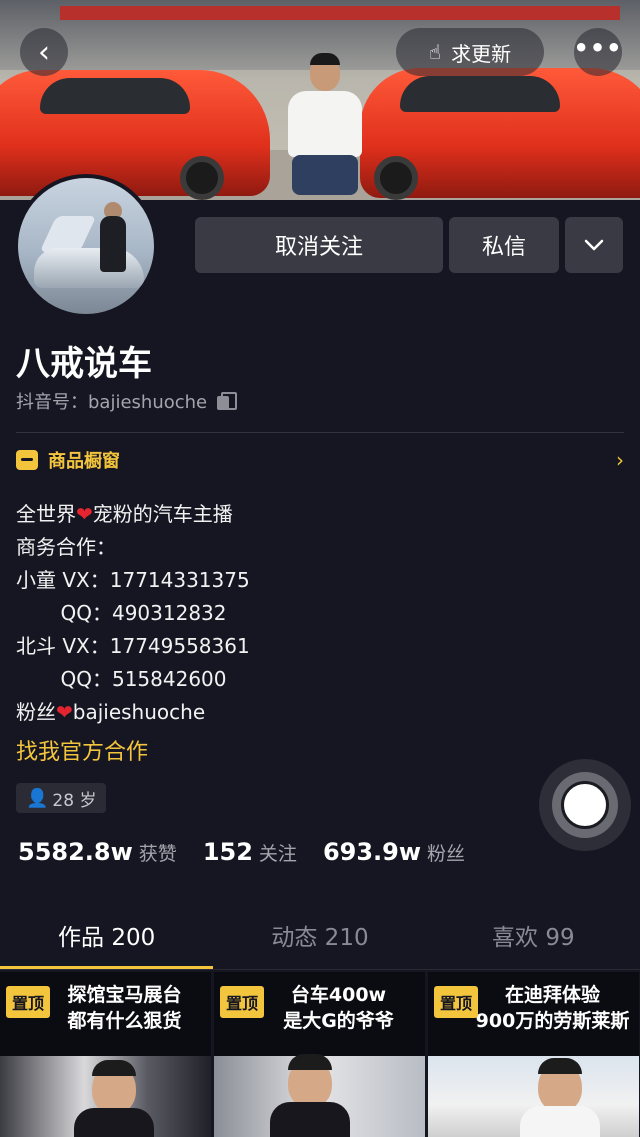  I want to click on expand-recommendations-button, so click(594, 245).